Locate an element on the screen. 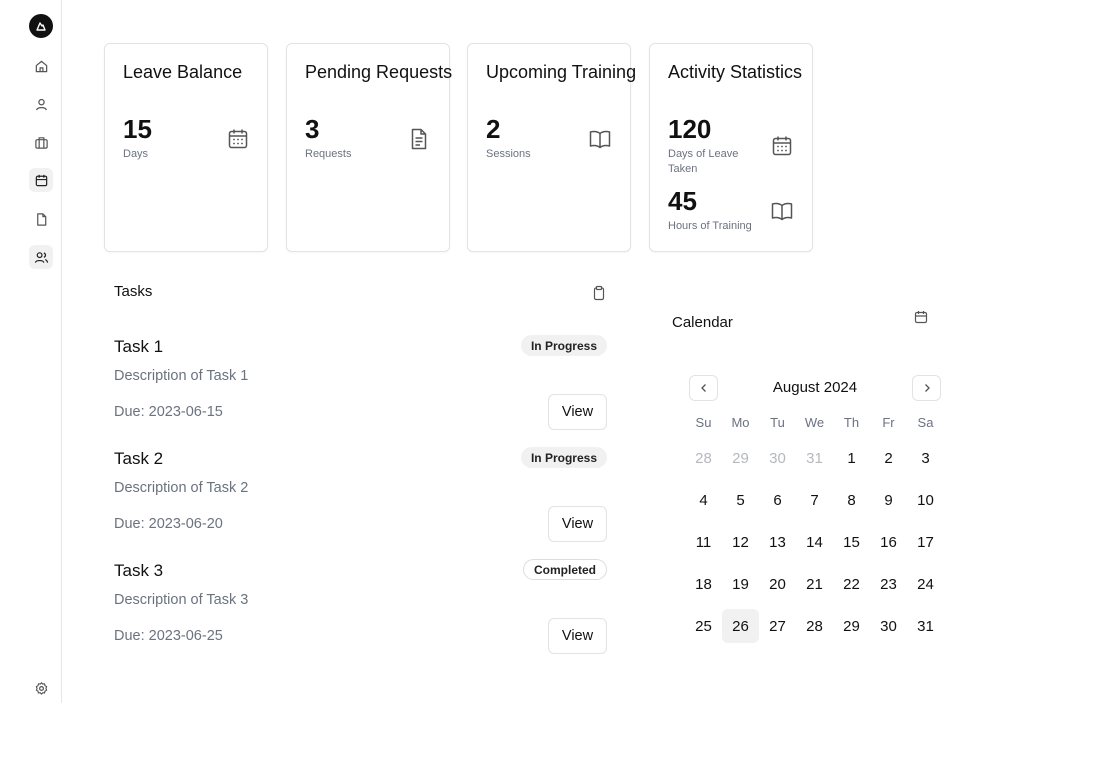  card-title: Upcoming Training is located at coordinates (561, 72).